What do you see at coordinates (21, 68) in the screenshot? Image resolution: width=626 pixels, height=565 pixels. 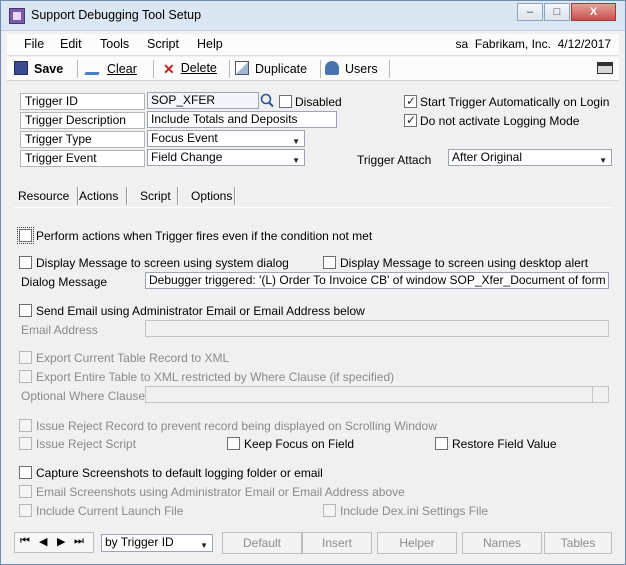 I see `save-icon` at bounding box center [21, 68].